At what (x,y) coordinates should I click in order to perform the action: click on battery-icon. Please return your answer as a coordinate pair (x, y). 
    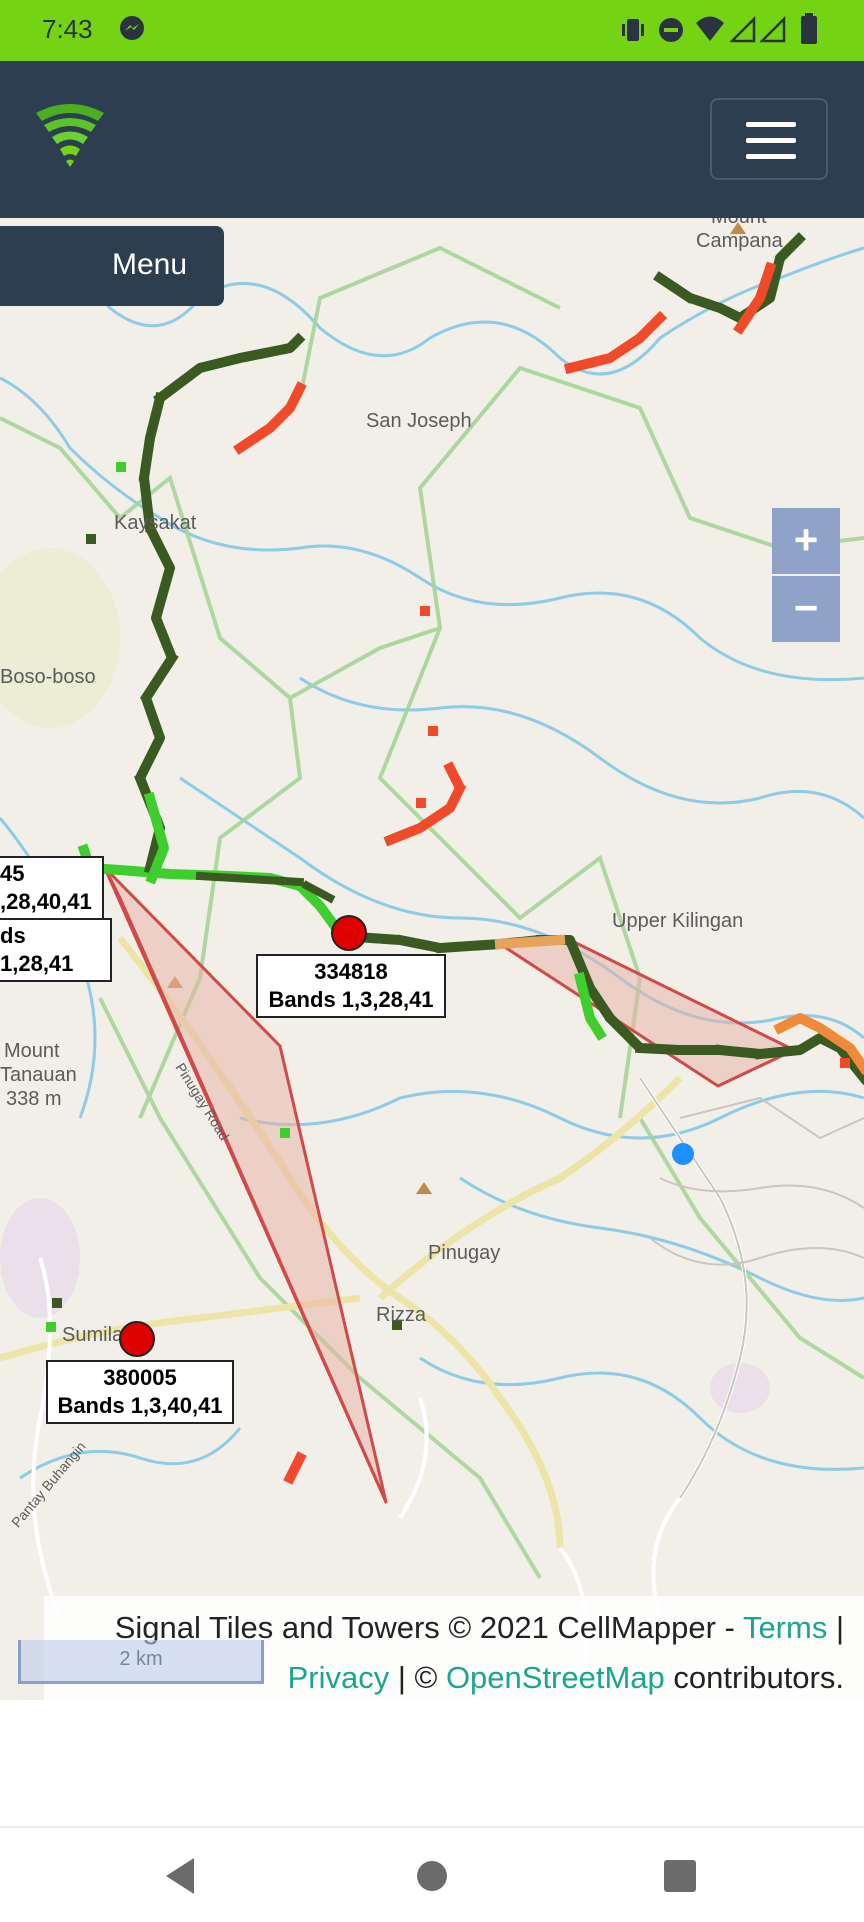
    Looking at the image, I should click on (809, 28).